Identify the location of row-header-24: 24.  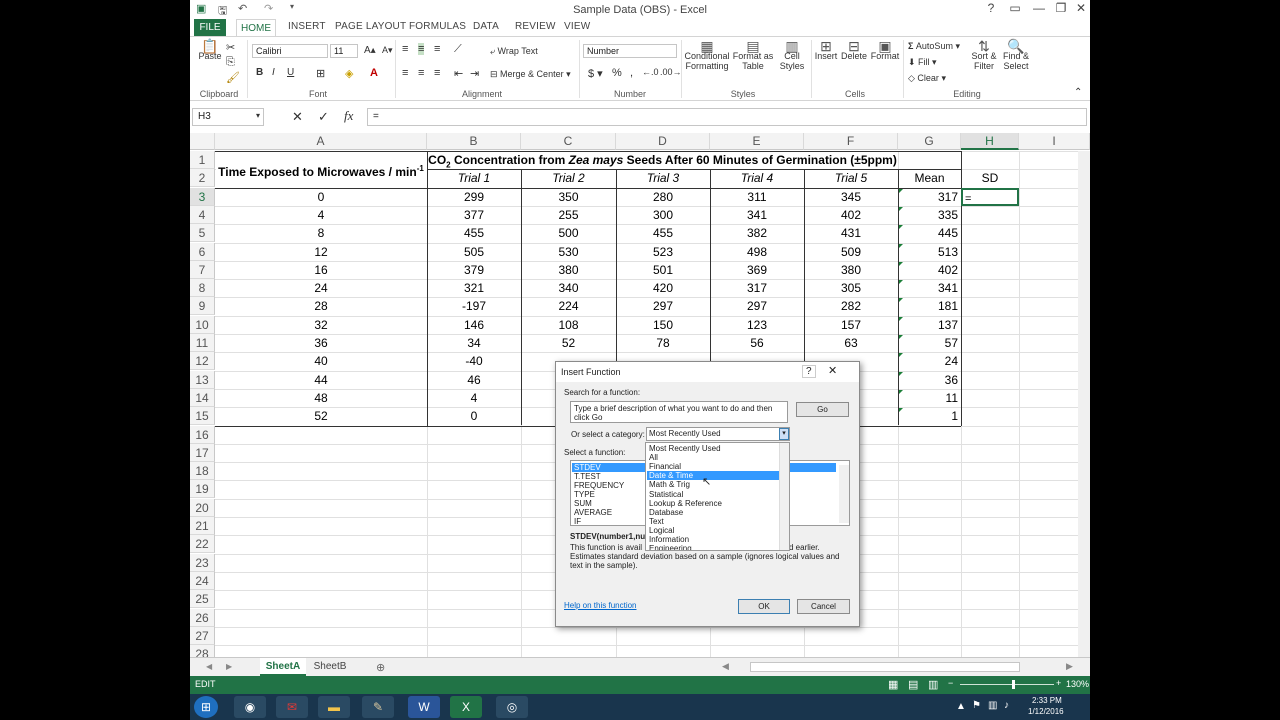
(202, 580).